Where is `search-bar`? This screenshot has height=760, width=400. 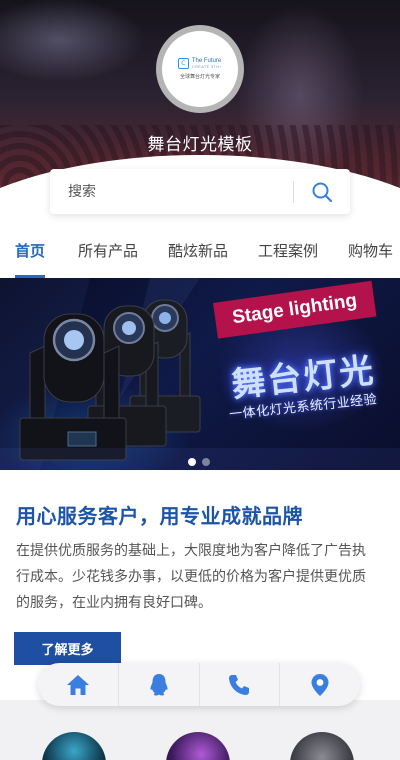 search-bar is located at coordinates (200, 191).